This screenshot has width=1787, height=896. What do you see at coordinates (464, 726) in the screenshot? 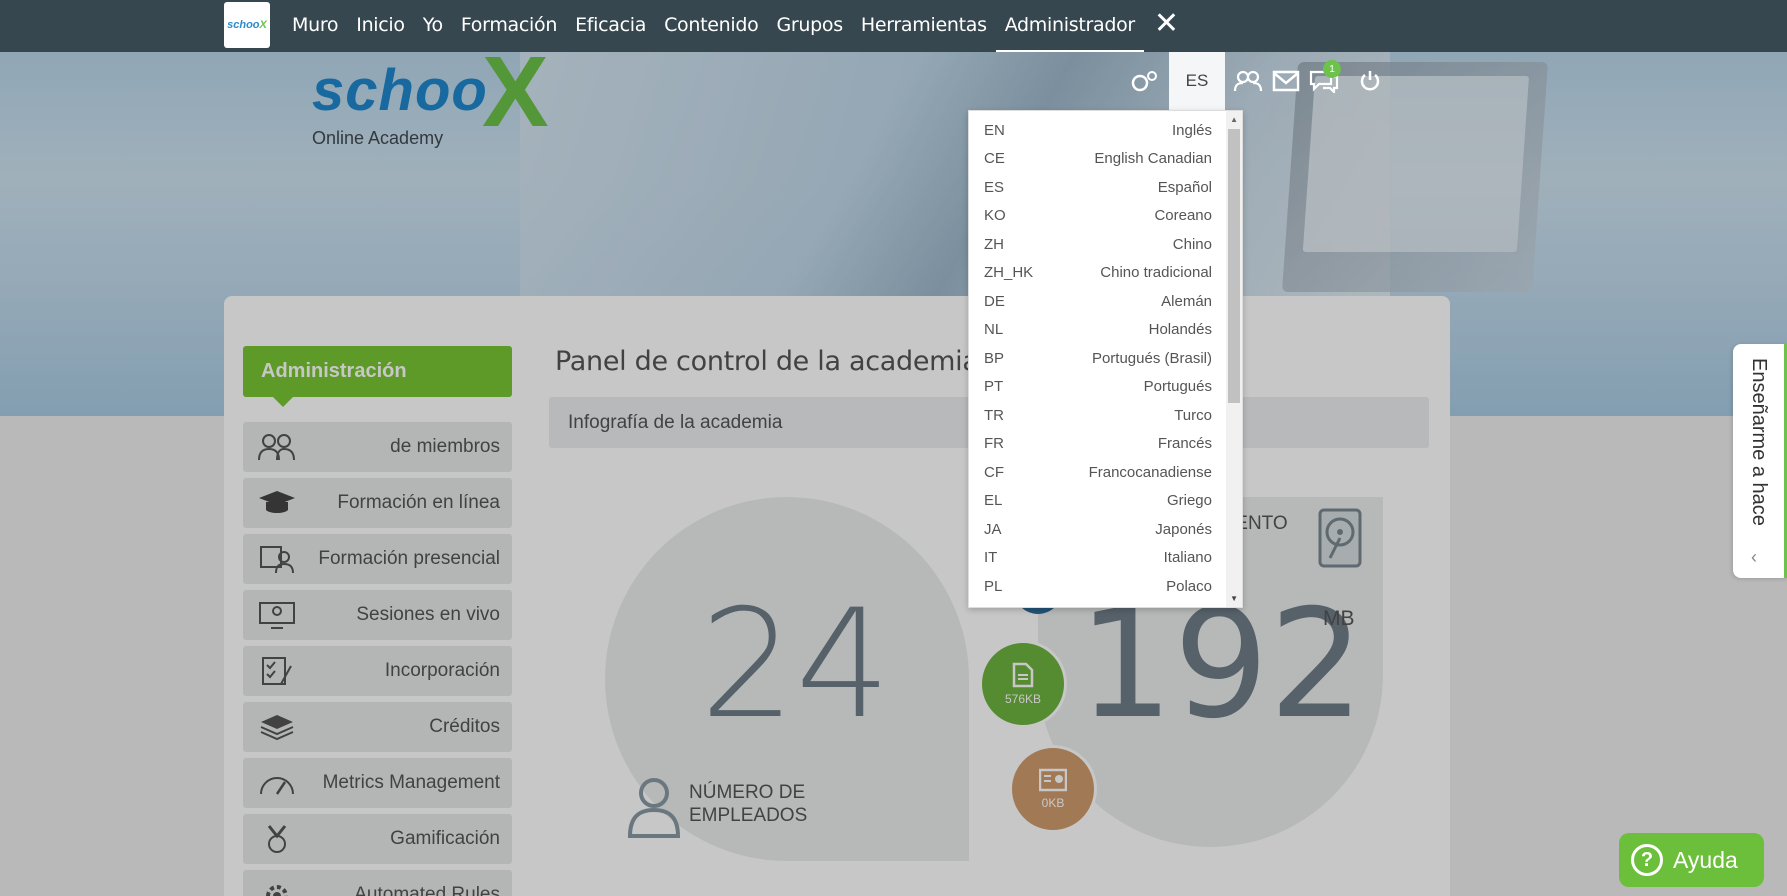
I see `sidebar-item-label: Créditos` at bounding box center [464, 726].